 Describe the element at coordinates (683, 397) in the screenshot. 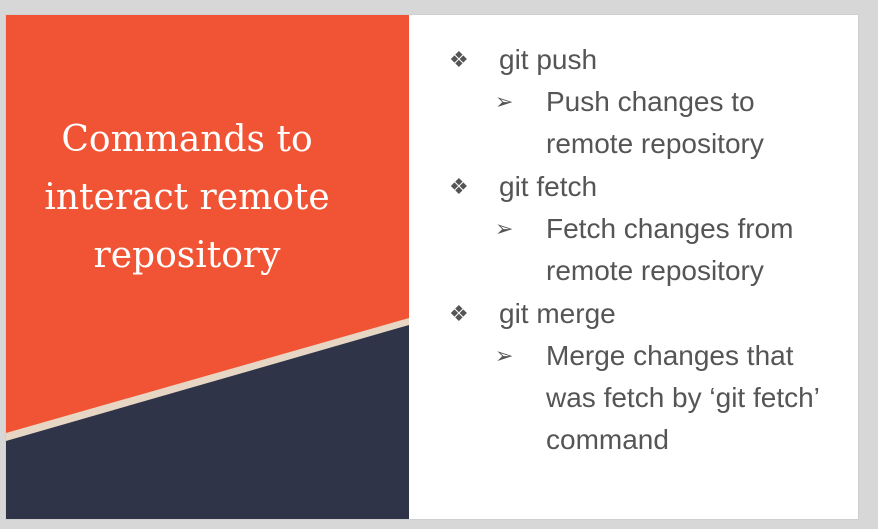

I see `git-merge-description-line-2: was fetch by ‘git fetch’` at that location.